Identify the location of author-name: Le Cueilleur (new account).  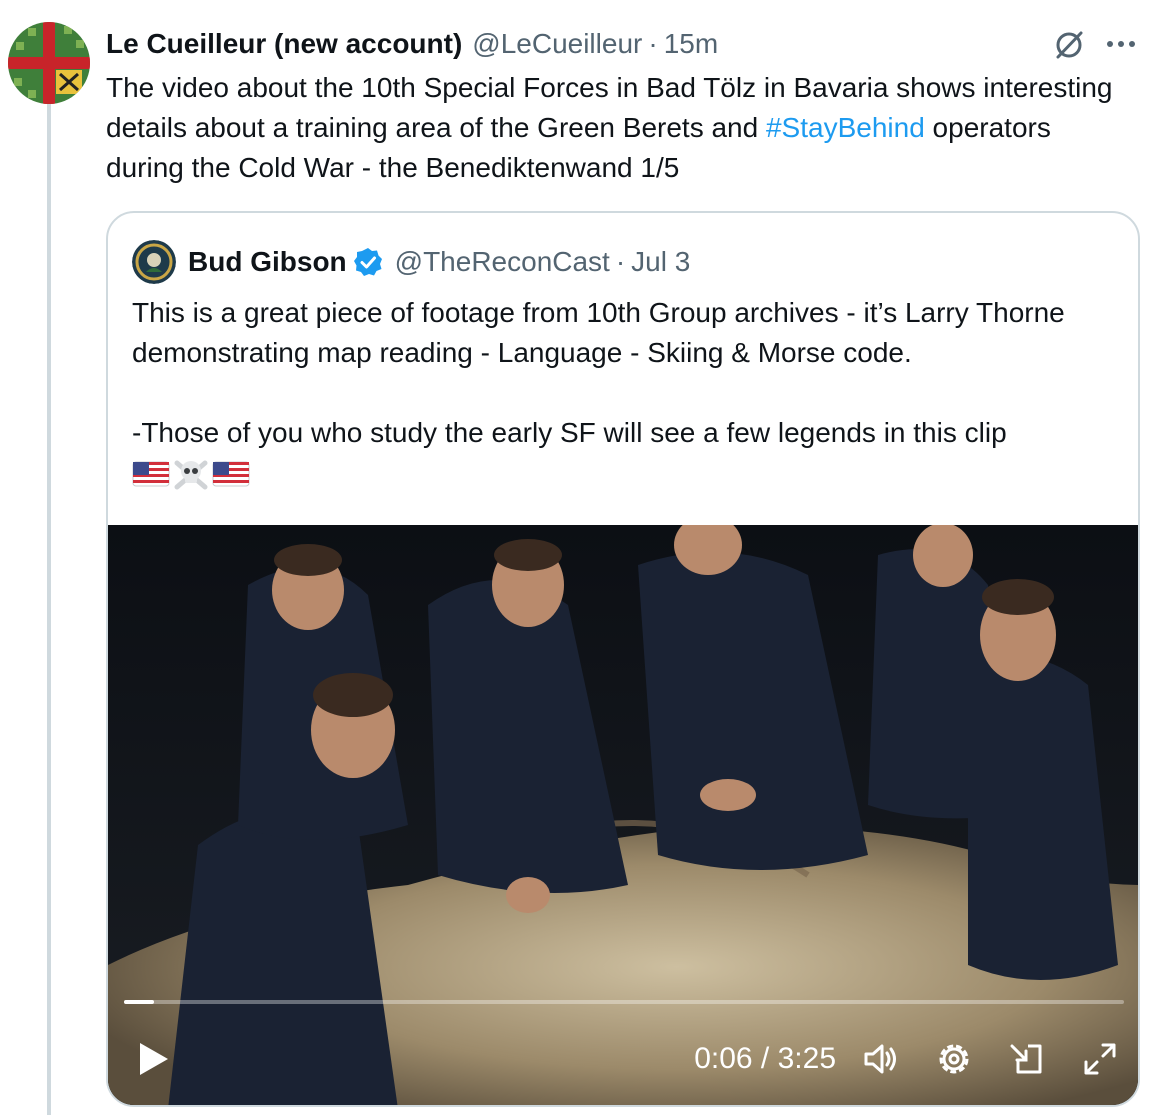
(284, 44).